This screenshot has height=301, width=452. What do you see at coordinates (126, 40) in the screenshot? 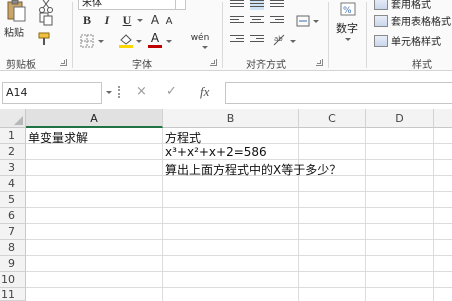
I see `fill-color-icon` at bounding box center [126, 40].